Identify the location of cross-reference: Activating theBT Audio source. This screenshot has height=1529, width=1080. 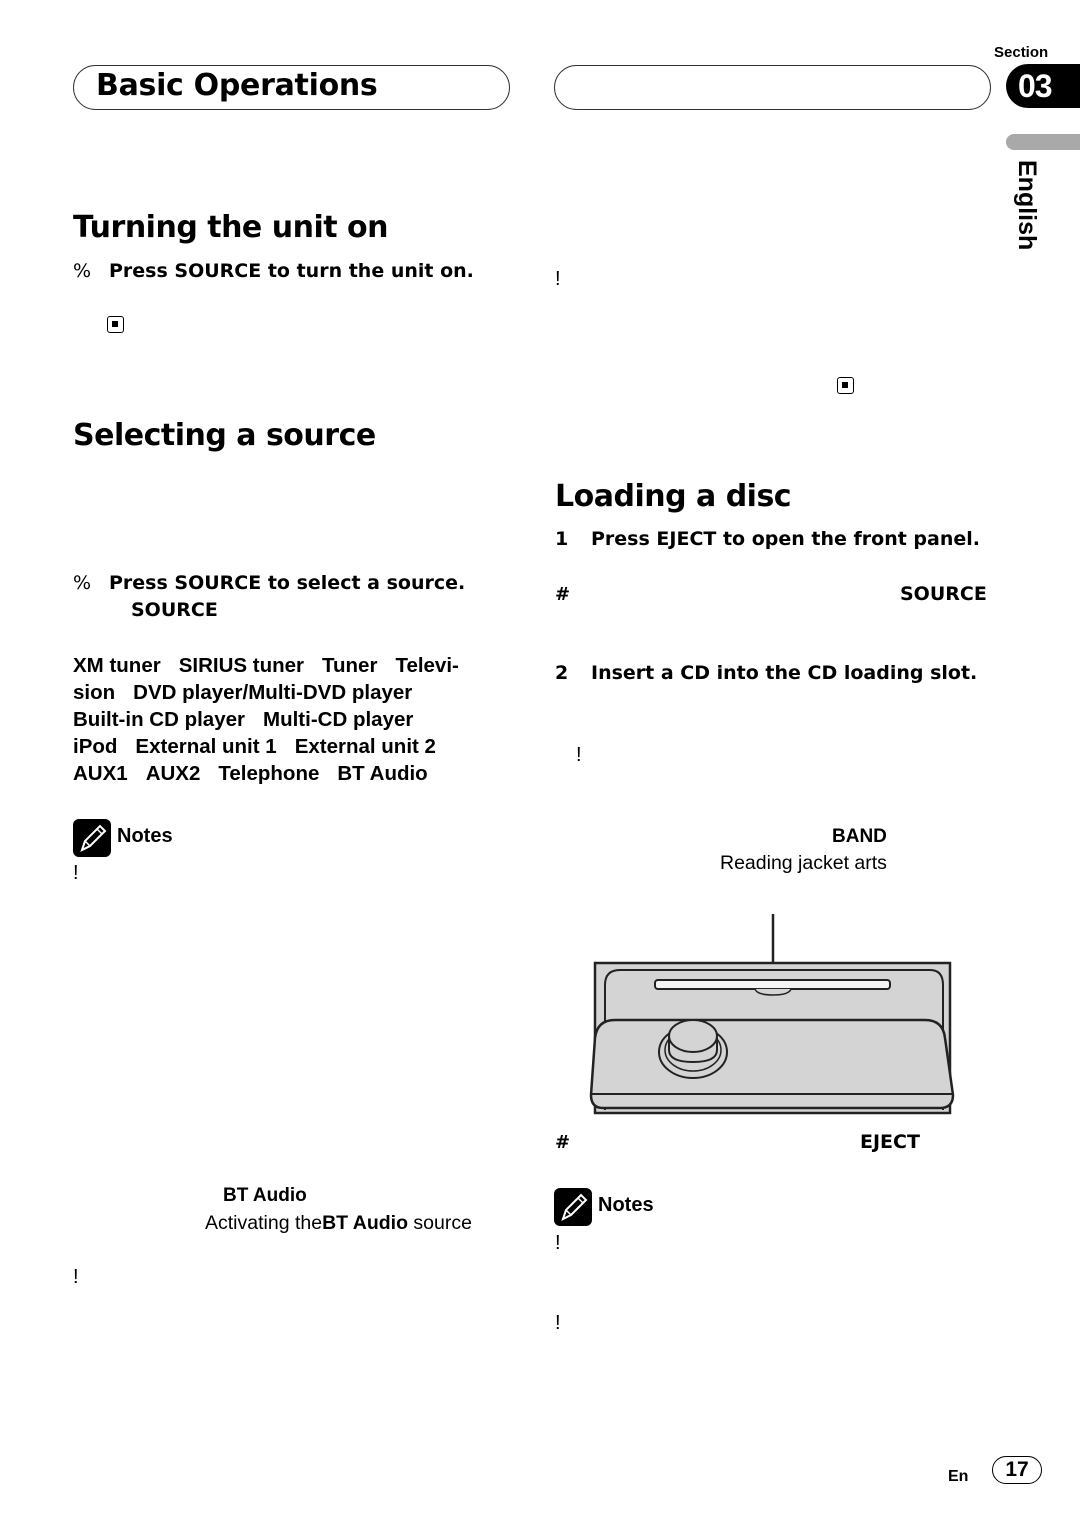
(338, 1223).